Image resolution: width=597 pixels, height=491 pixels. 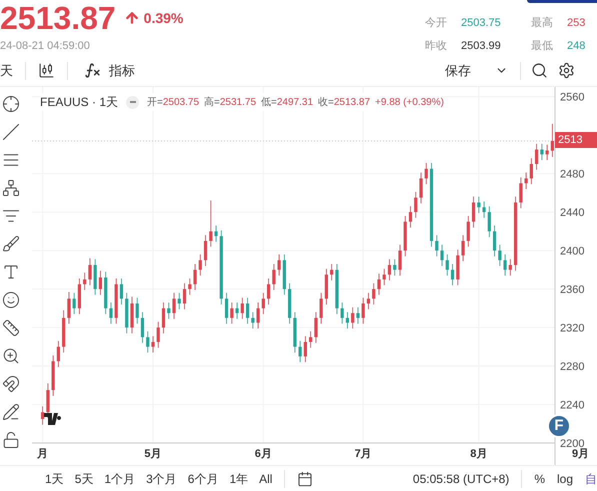 I want to click on ohlc-value: 低=2497.31, so click(x=287, y=103).